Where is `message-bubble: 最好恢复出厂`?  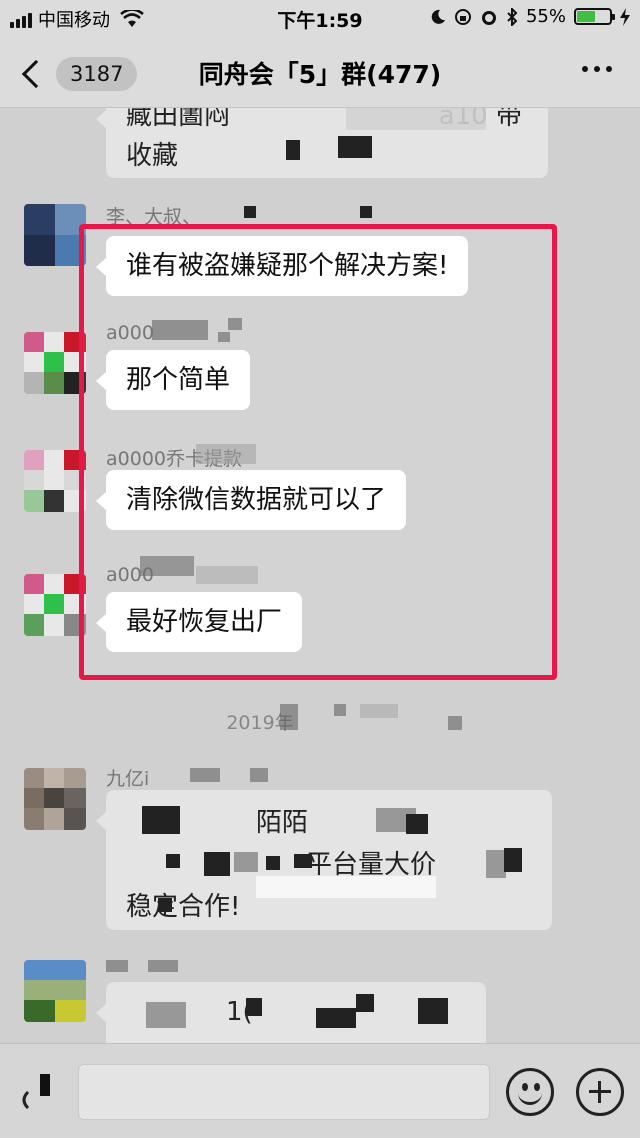
message-bubble: 最好恢复出厂 is located at coordinates (199, 622).